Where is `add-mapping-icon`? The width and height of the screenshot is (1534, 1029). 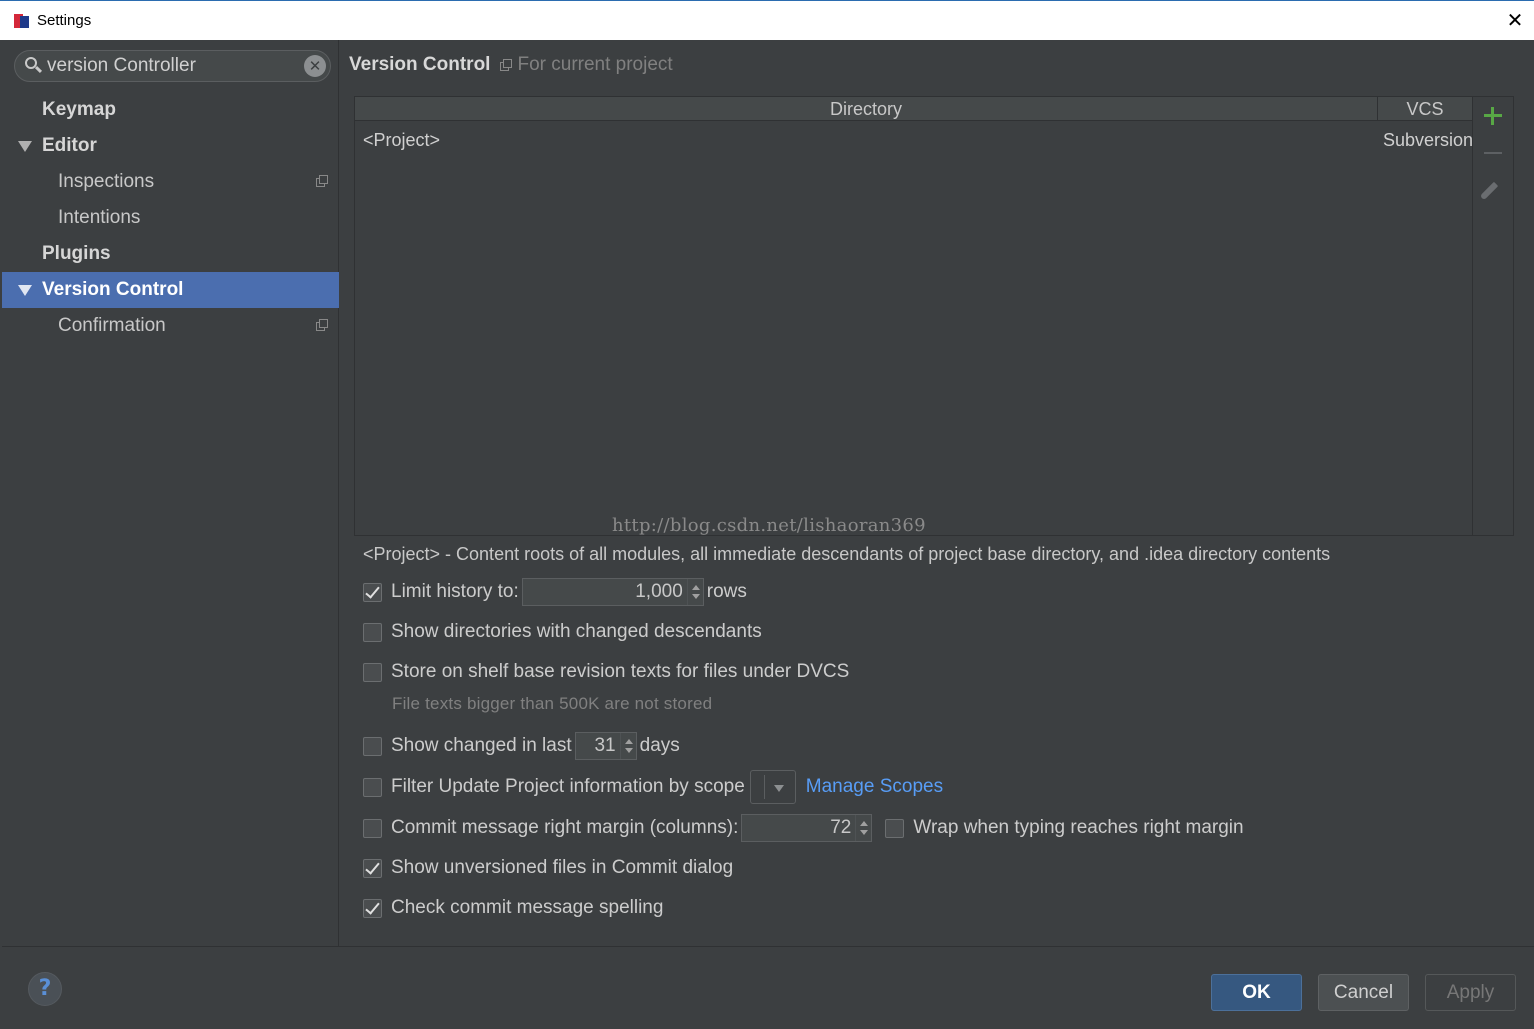 add-mapping-icon is located at coordinates (1493, 116).